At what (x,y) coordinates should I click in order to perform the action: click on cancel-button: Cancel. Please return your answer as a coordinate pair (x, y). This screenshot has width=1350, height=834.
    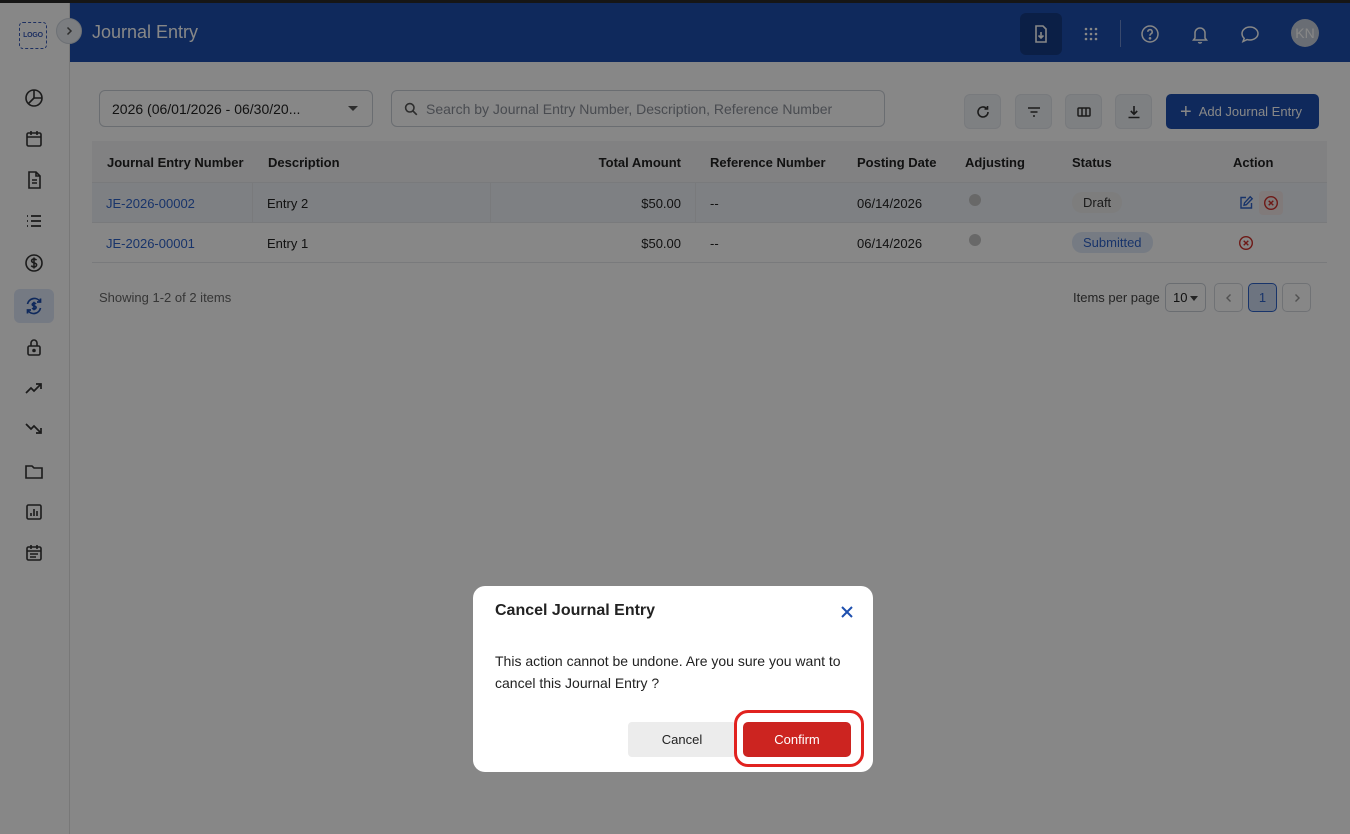
    Looking at the image, I should click on (682, 739).